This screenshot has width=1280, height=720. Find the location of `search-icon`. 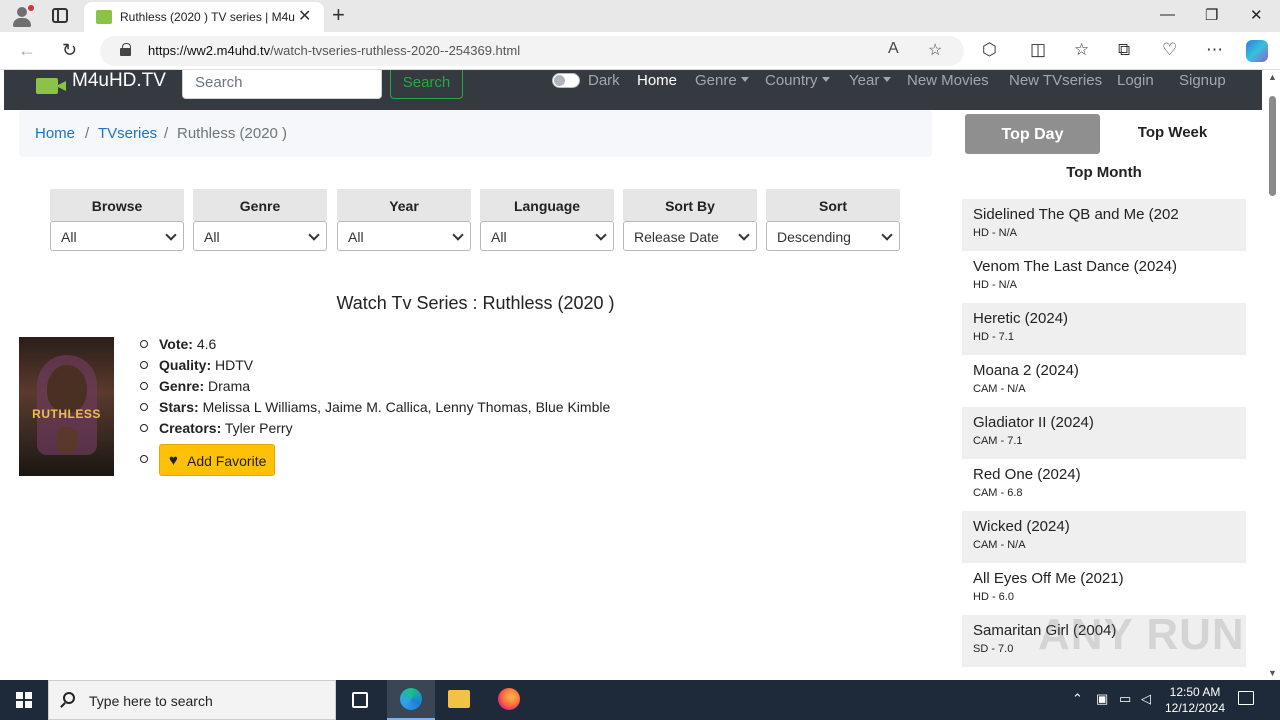

search-icon is located at coordinates (69, 698).